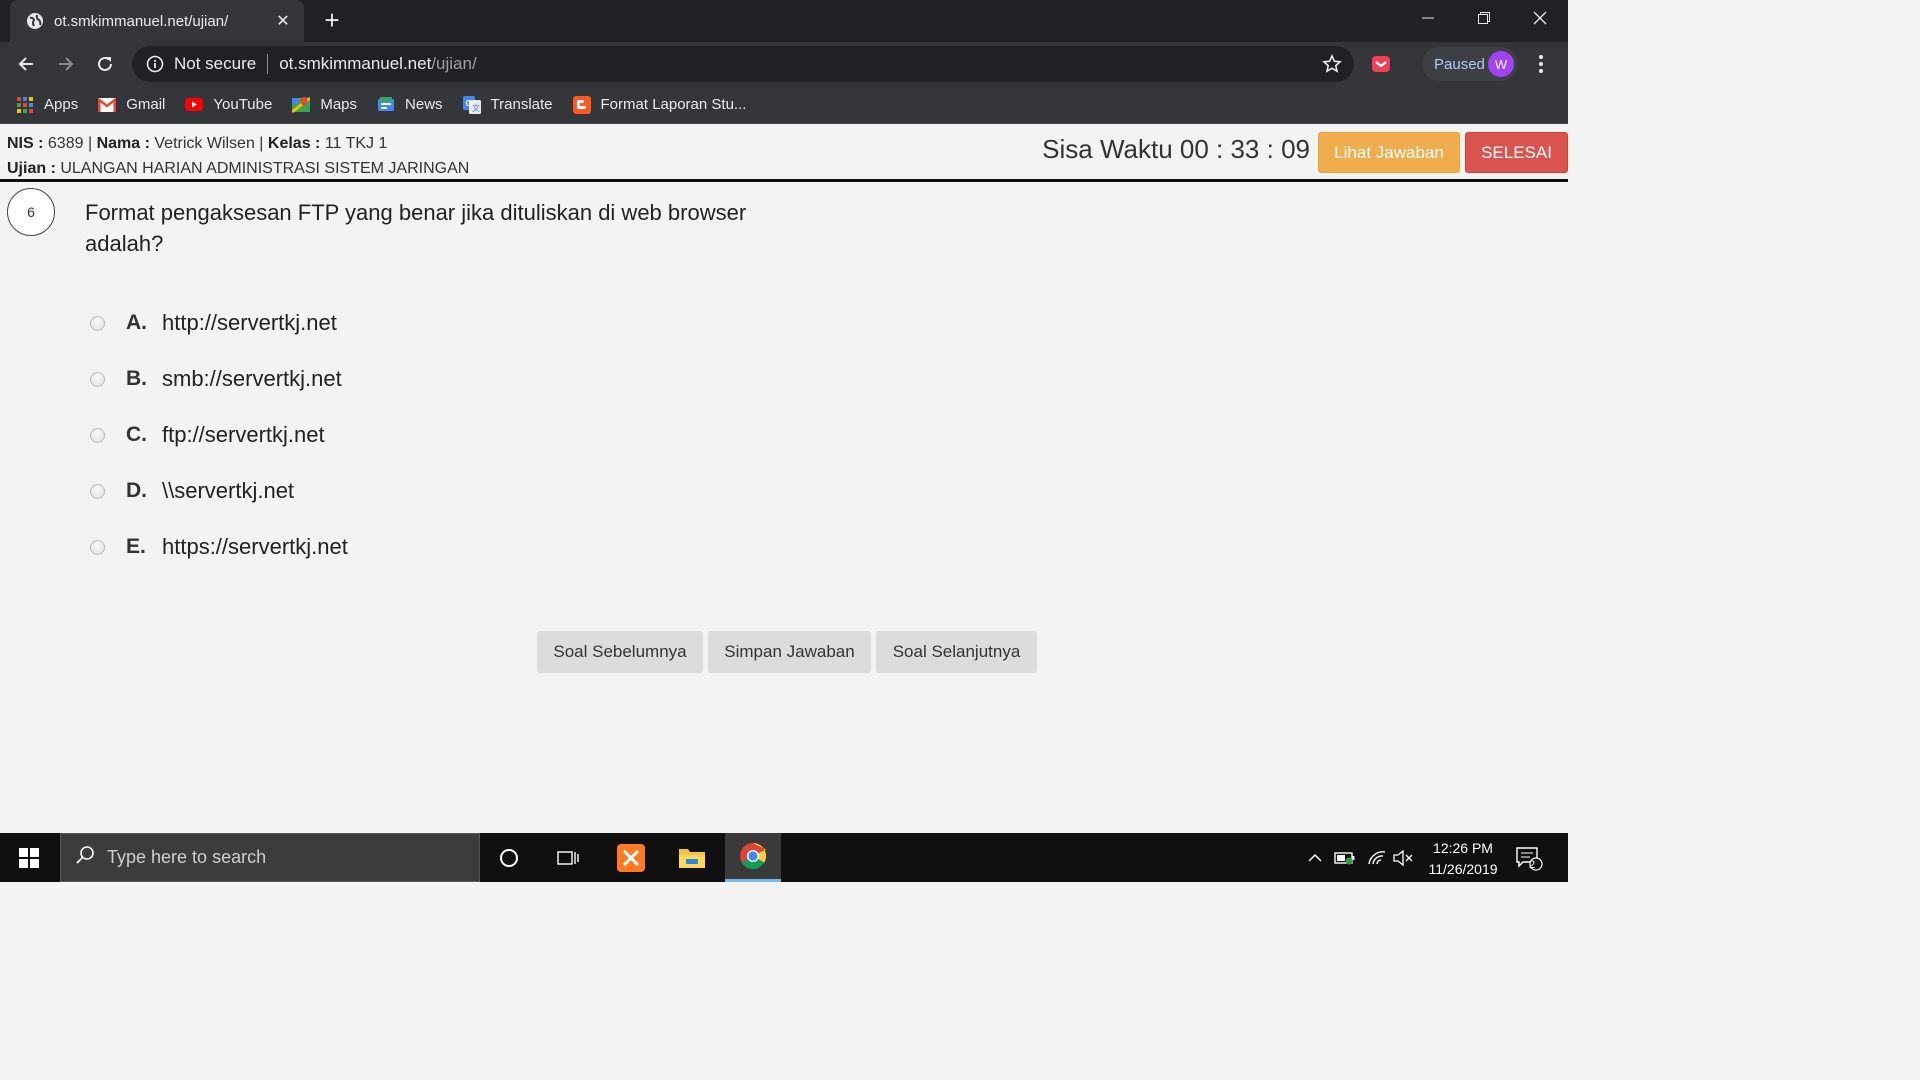 The height and width of the screenshot is (1080, 1920). What do you see at coordinates (301, 105) in the screenshot?
I see `maps-icon` at bounding box center [301, 105].